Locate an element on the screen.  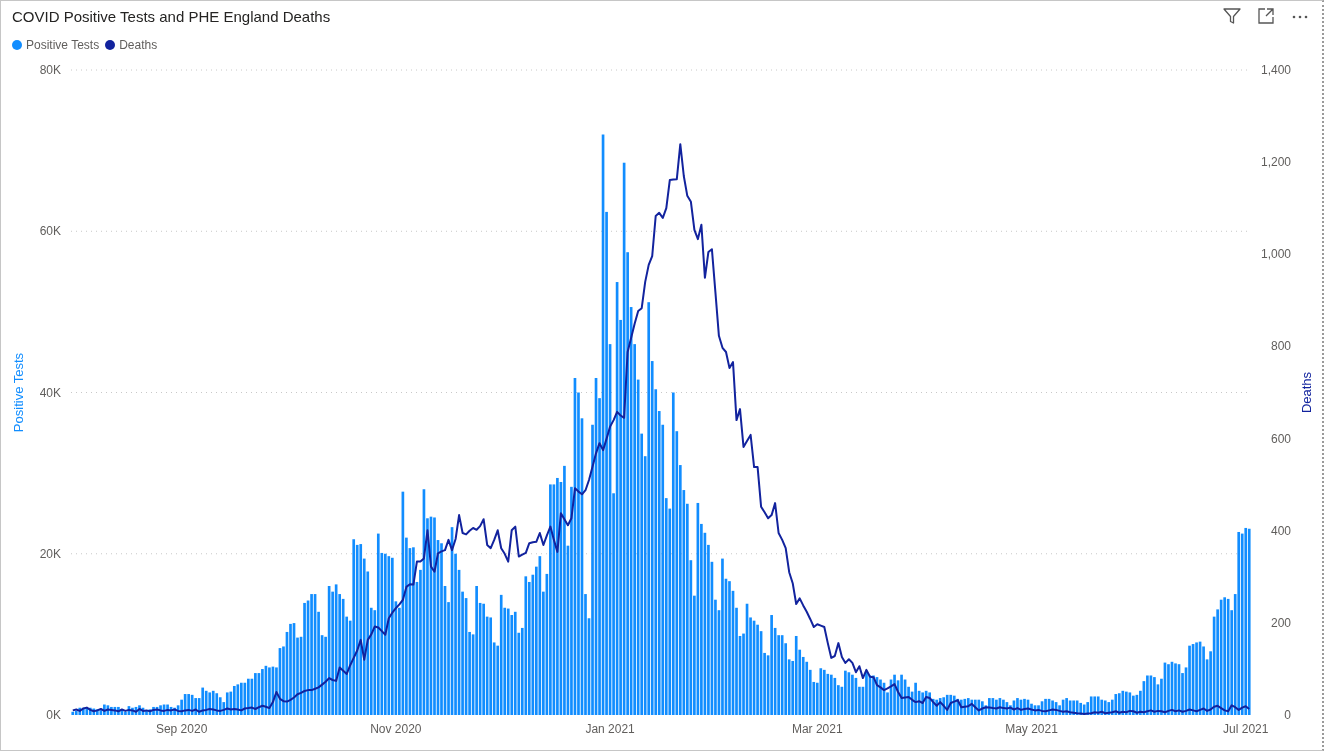
y-axis-title: Positive Tests is located at coordinates (18, 392).